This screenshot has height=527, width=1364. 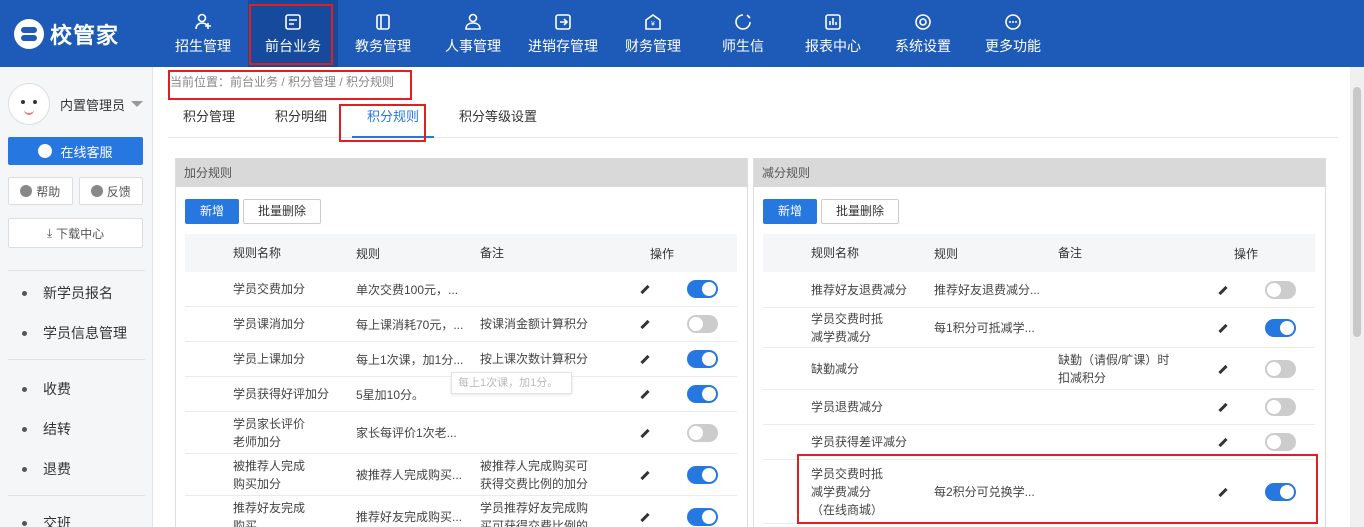 What do you see at coordinates (393, 120) in the screenshot?
I see `tab-points-rules: 积分规则` at bounding box center [393, 120].